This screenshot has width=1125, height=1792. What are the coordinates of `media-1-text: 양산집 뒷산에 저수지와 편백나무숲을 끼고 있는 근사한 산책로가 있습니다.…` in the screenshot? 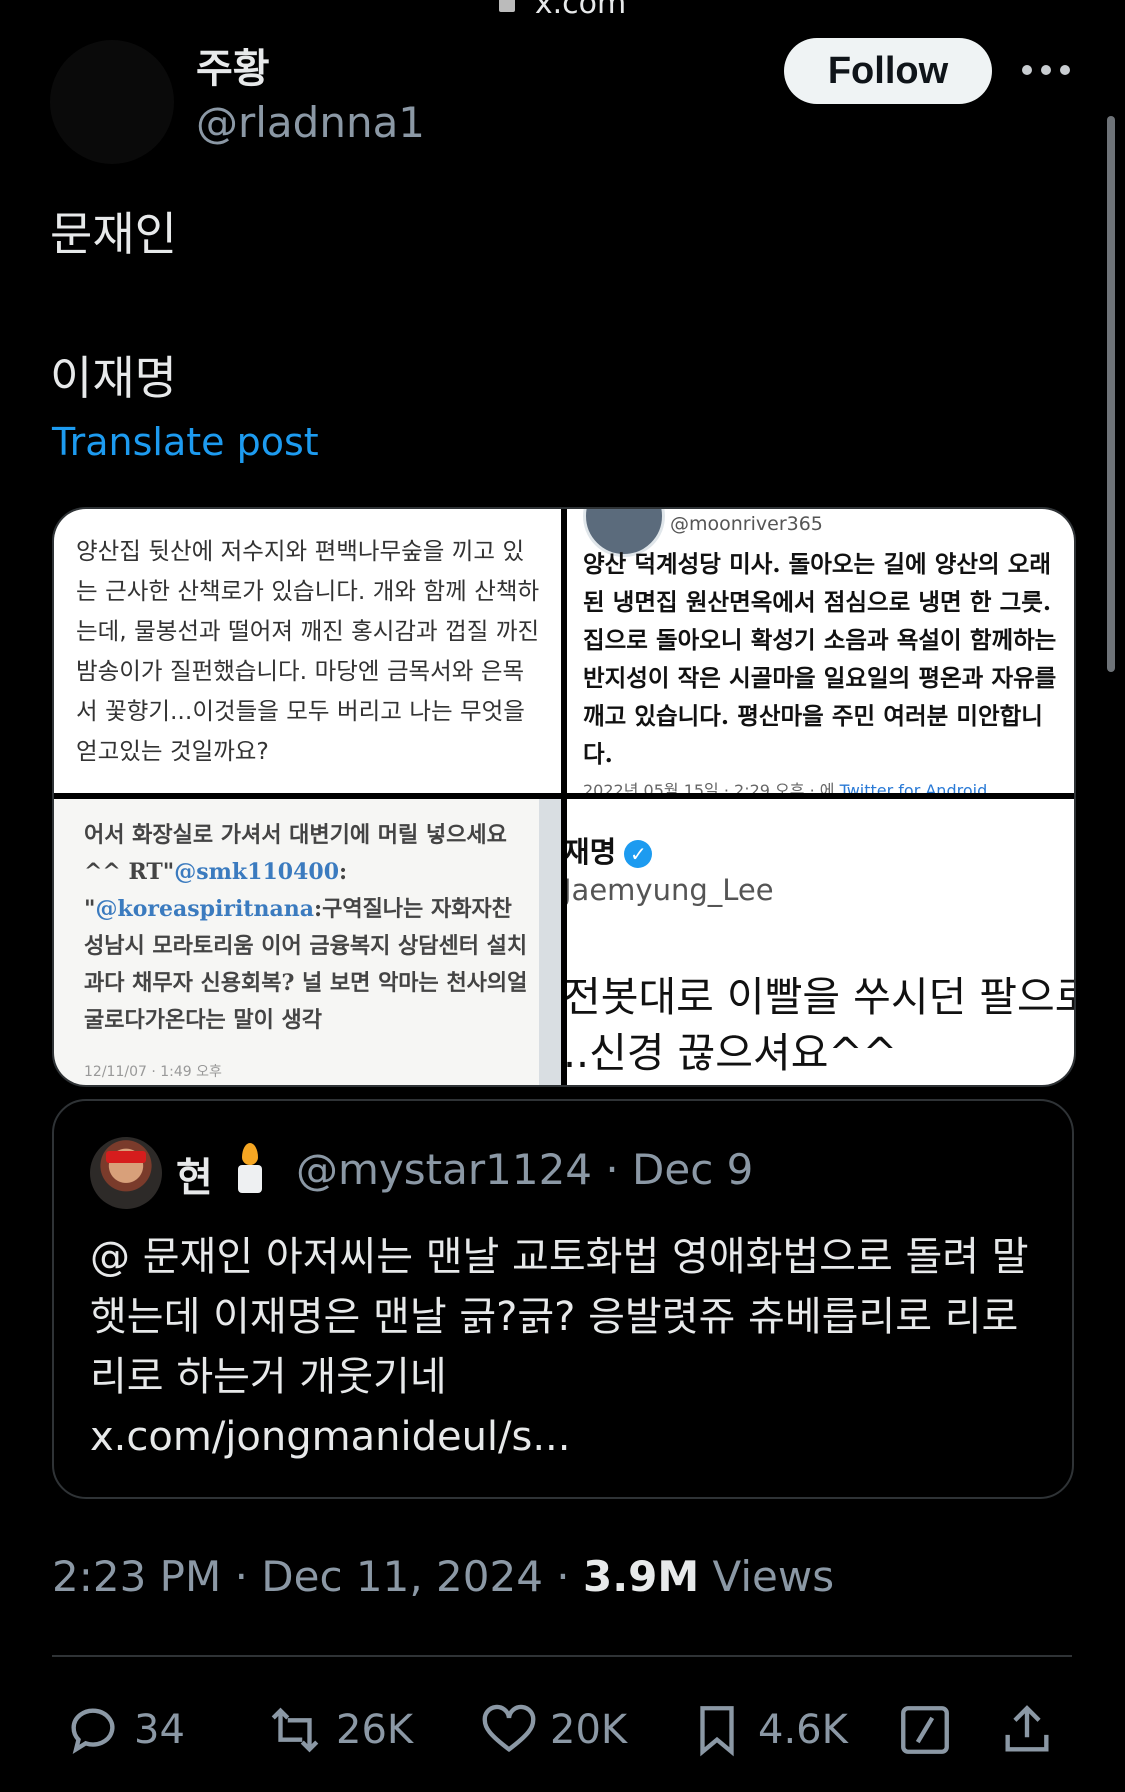 It's located at (308, 651).